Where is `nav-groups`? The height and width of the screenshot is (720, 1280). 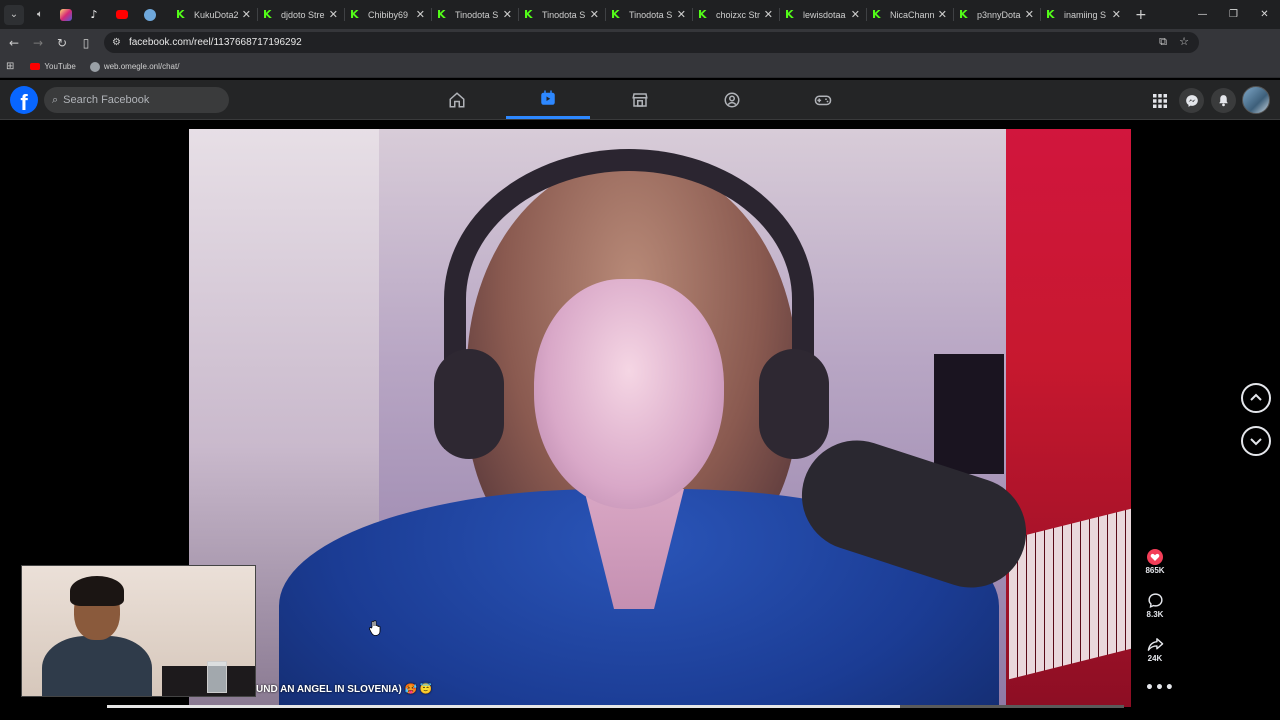 nav-groups is located at coordinates (732, 99).